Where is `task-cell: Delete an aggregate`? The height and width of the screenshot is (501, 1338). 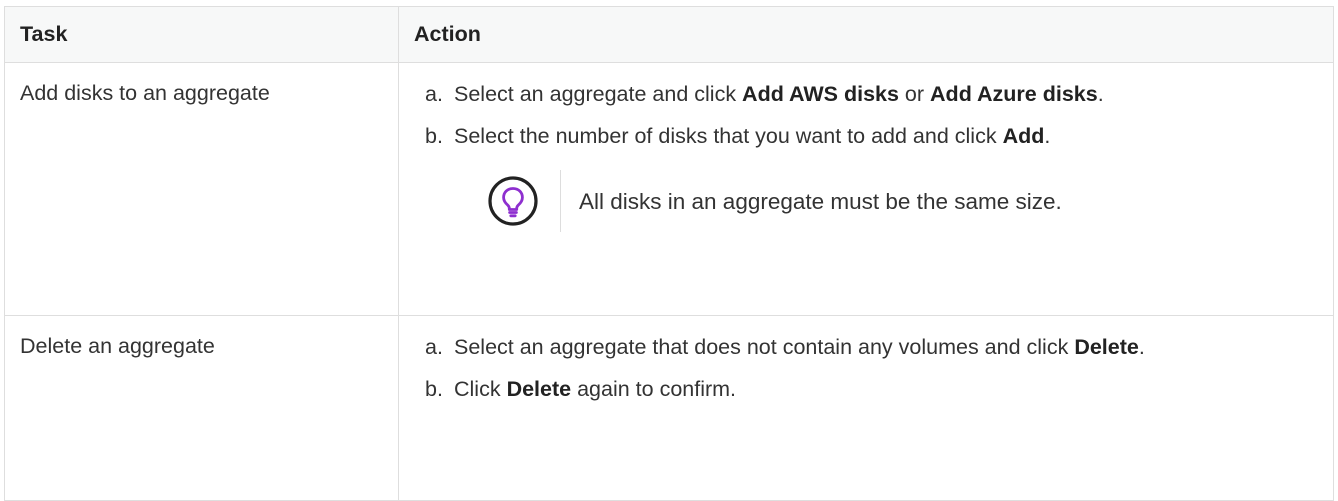 task-cell: Delete an aggregate is located at coordinates (201, 408).